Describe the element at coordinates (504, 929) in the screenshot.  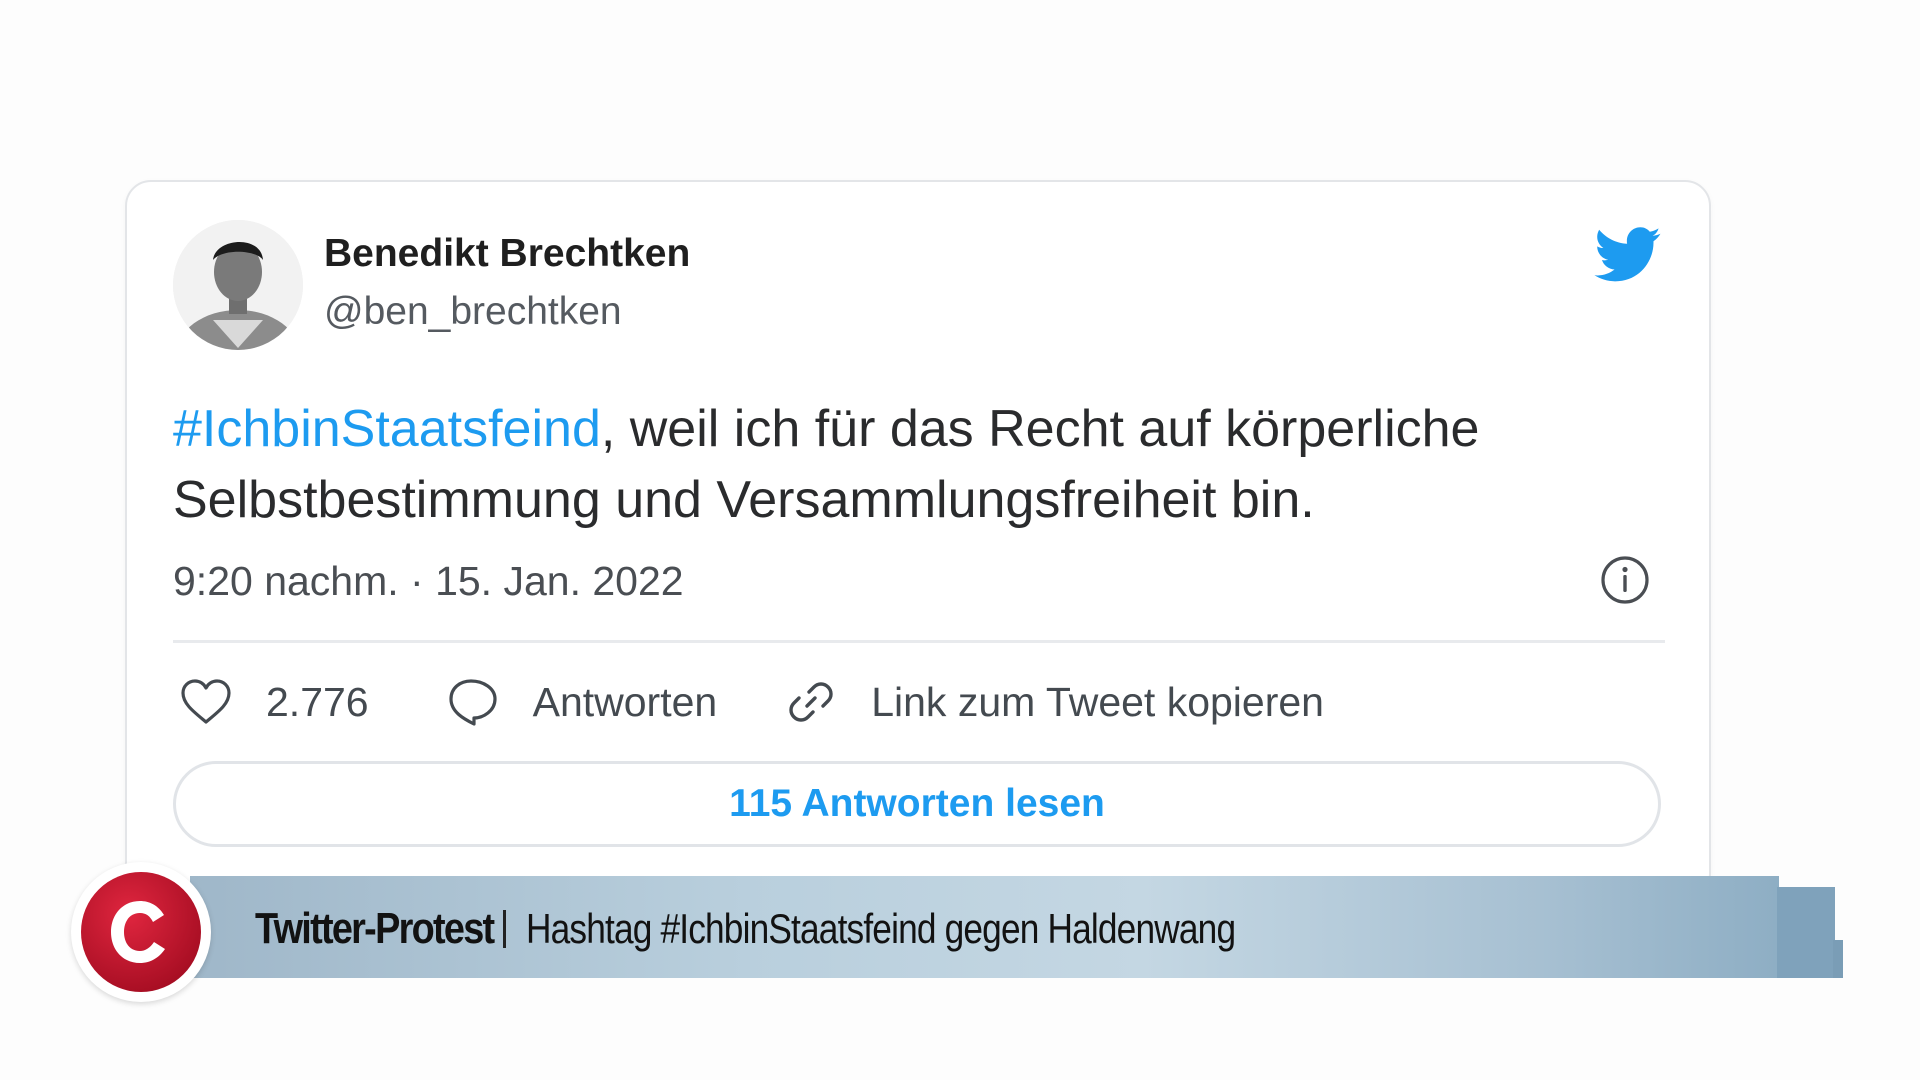
I see `lower-third-separator` at that location.